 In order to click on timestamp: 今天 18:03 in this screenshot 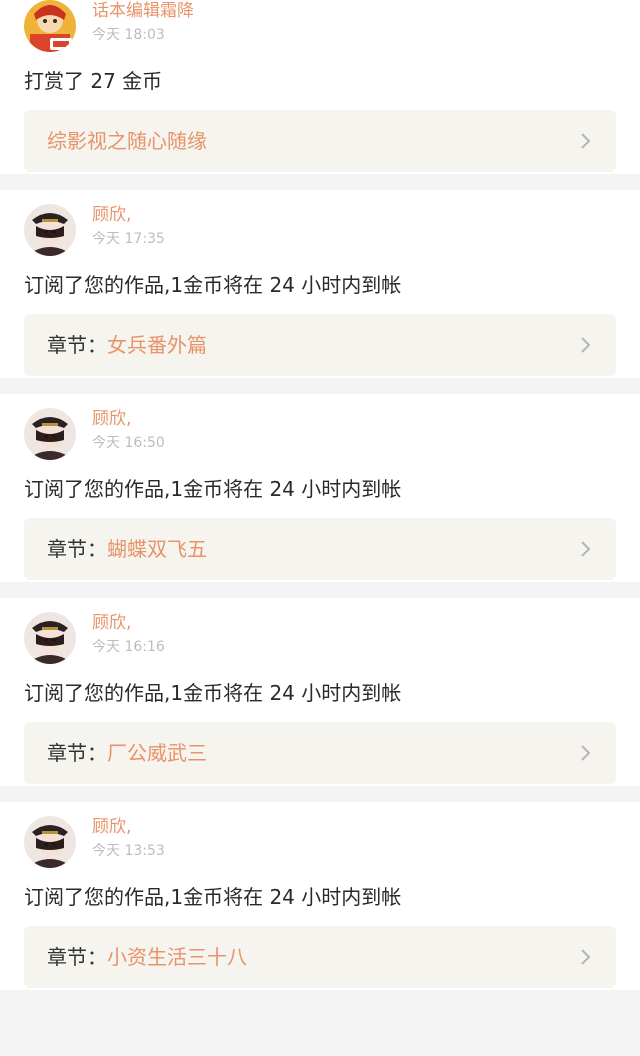, I will do `click(128, 35)`.